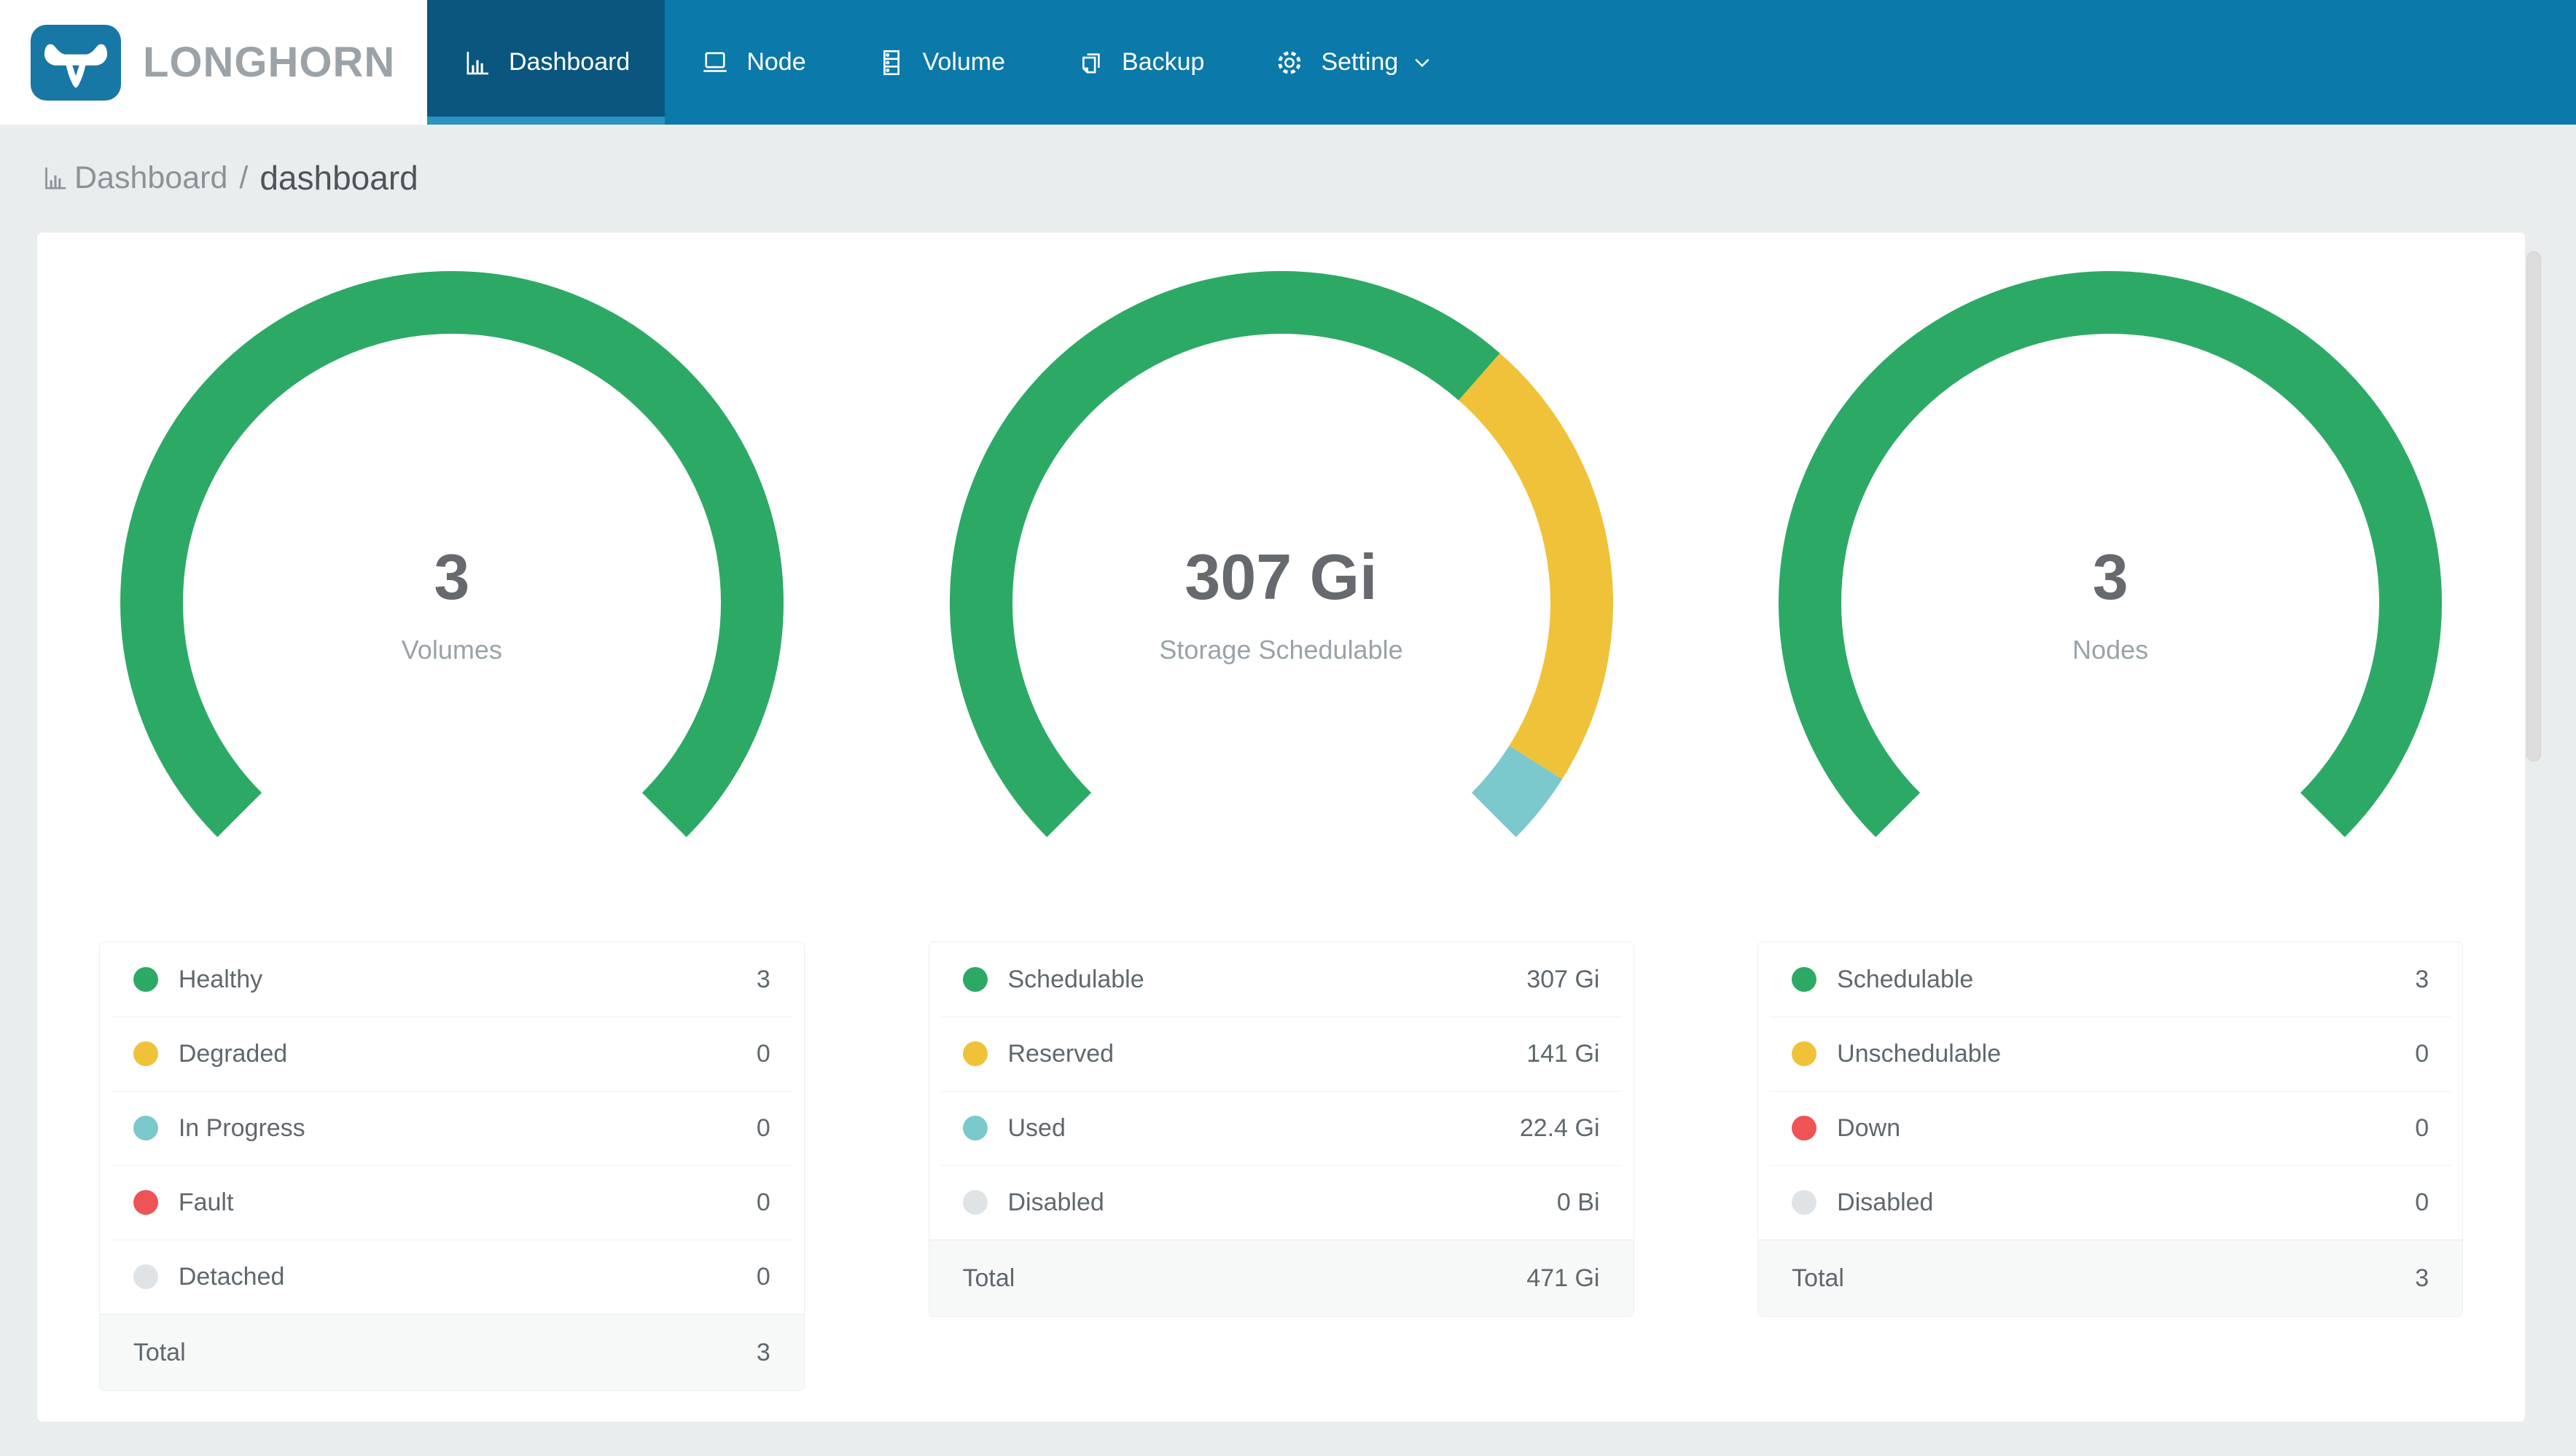 This screenshot has width=2576, height=1456. I want to click on status-label: Fault, so click(206, 1202).